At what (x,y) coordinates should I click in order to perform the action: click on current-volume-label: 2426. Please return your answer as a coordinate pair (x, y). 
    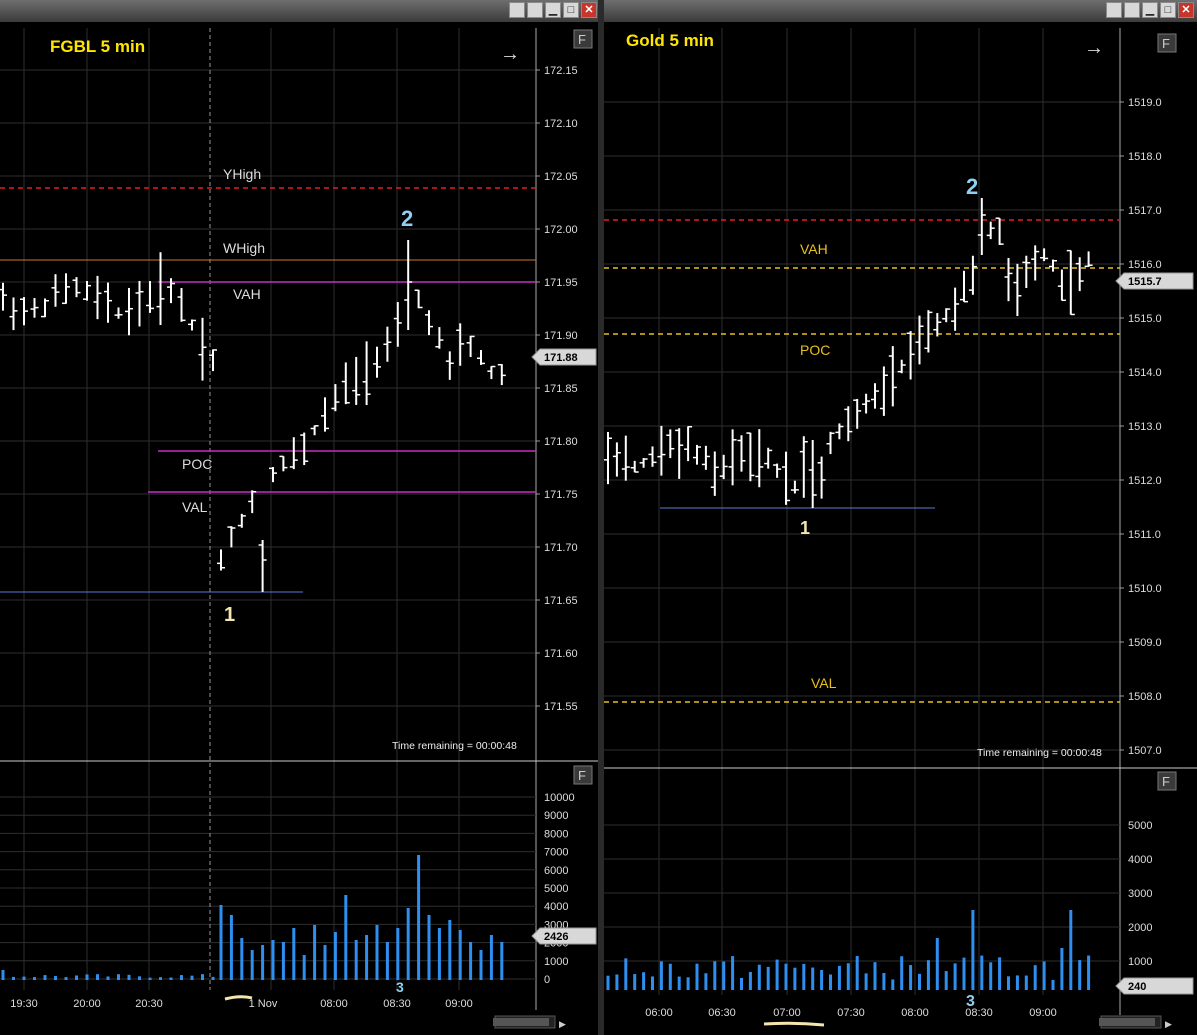
    Looking at the image, I should click on (556, 937).